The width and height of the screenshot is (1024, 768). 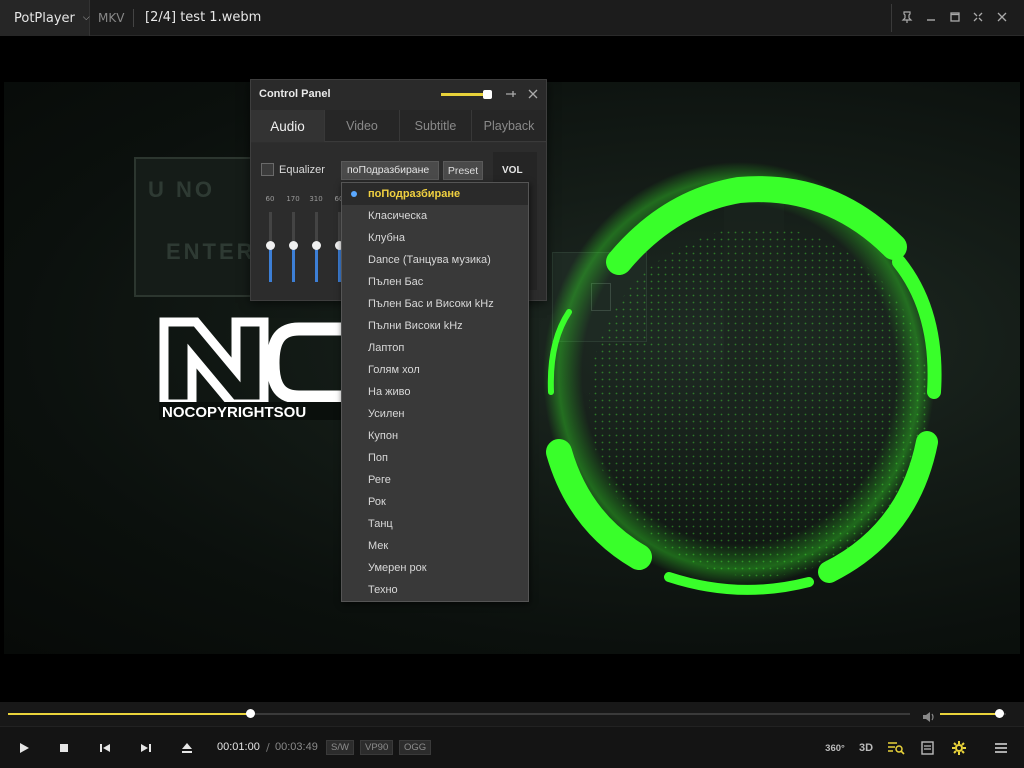 I want to click on 3d-label: 3D, so click(x=866, y=748).